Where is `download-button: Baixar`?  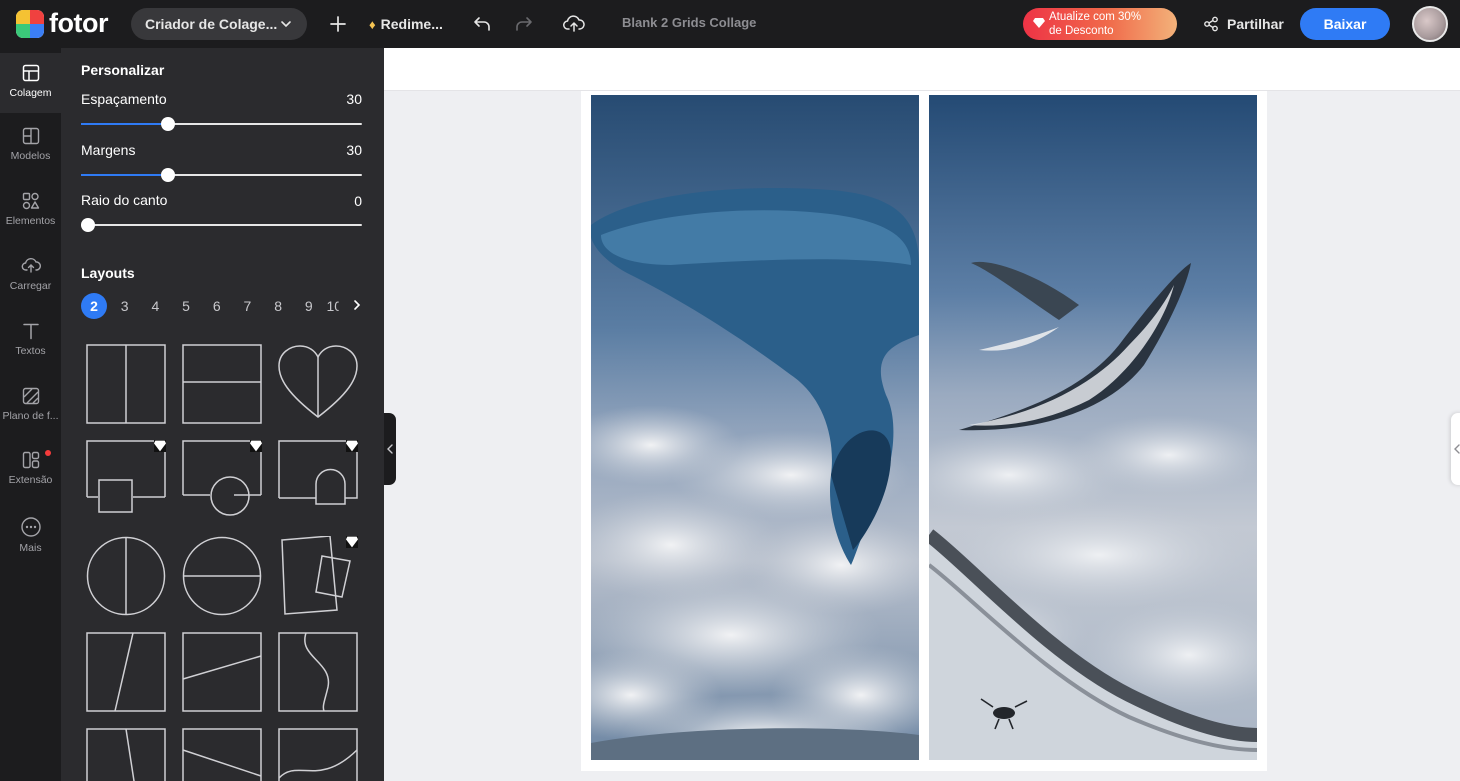
download-button: Baixar is located at coordinates (1345, 24).